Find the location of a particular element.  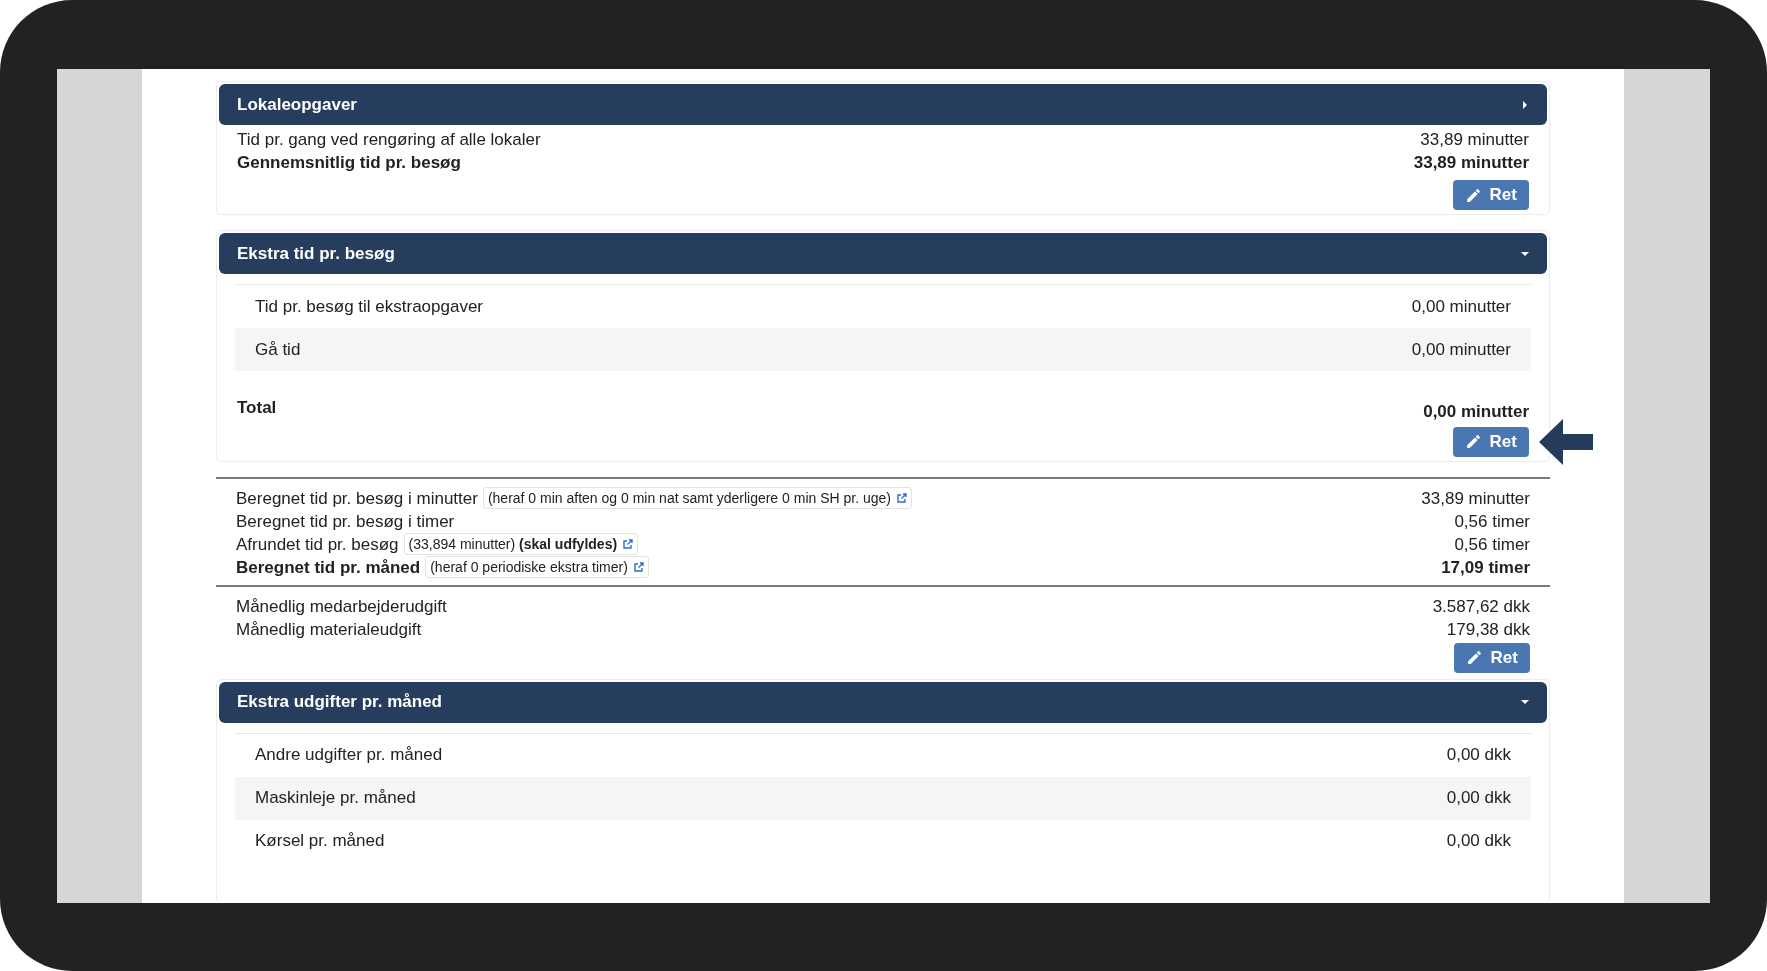

line-value: 179,38 dkk is located at coordinates (1488, 629).